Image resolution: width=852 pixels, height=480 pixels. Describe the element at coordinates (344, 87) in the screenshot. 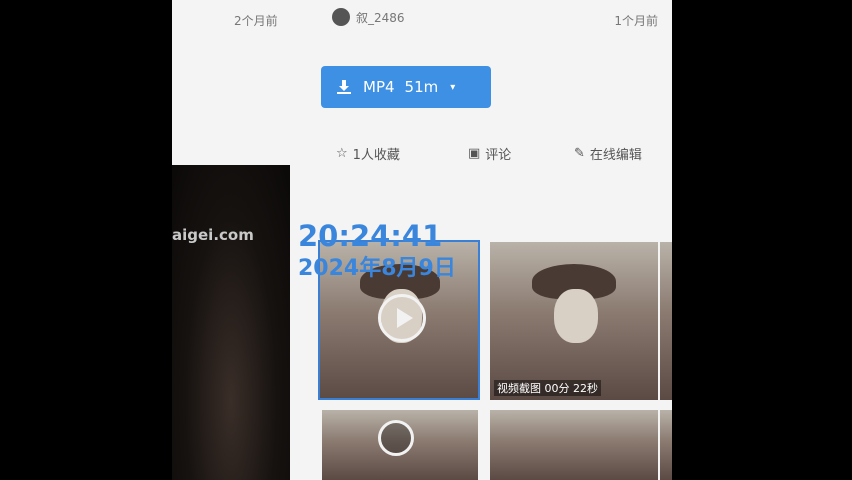

I see `download-icon` at that location.